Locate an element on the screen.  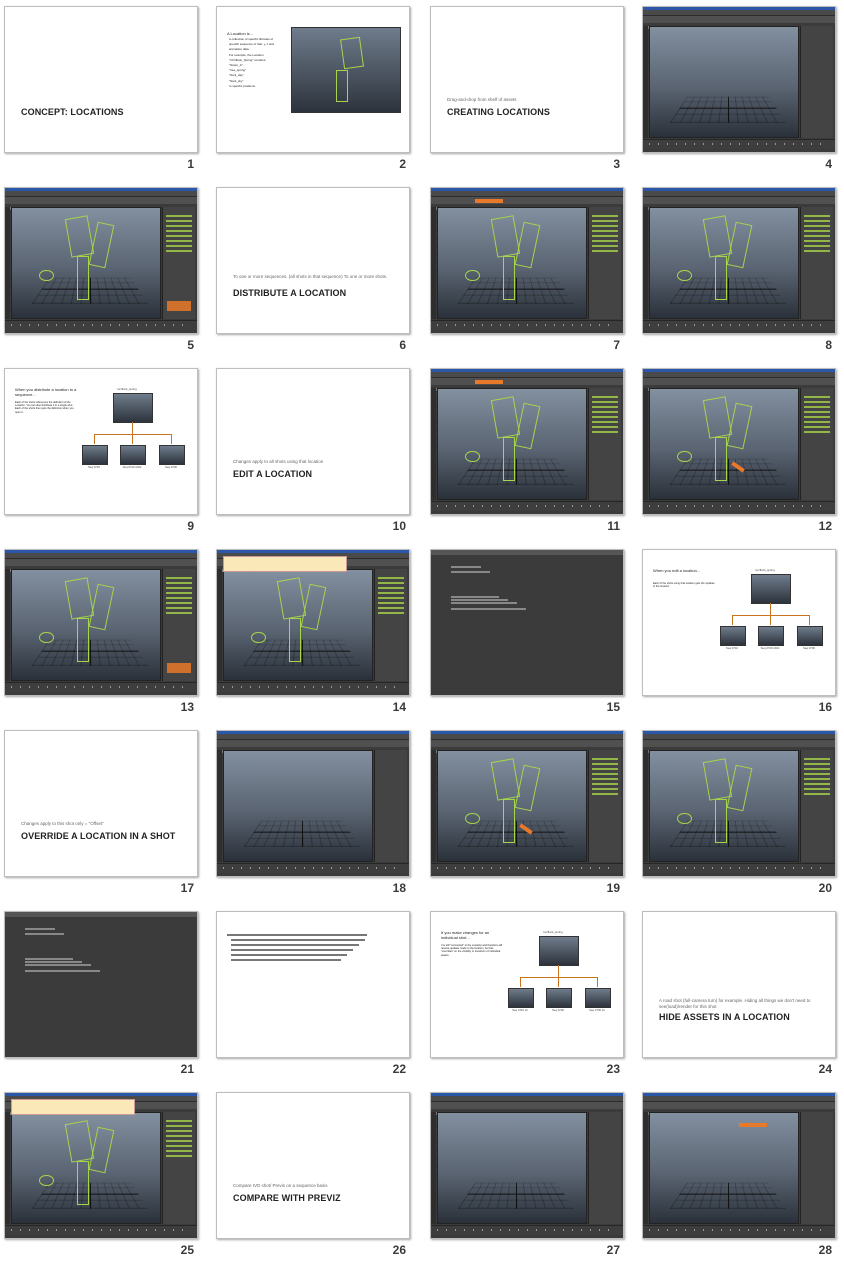
slide-5: 5 is located at coordinates (106, 273).